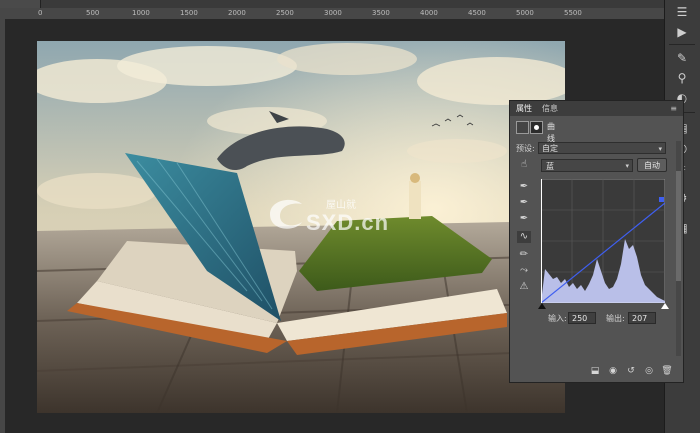  Describe the element at coordinates (550, 148) in the screenshot. I see `preset-value: 自定` at that location.